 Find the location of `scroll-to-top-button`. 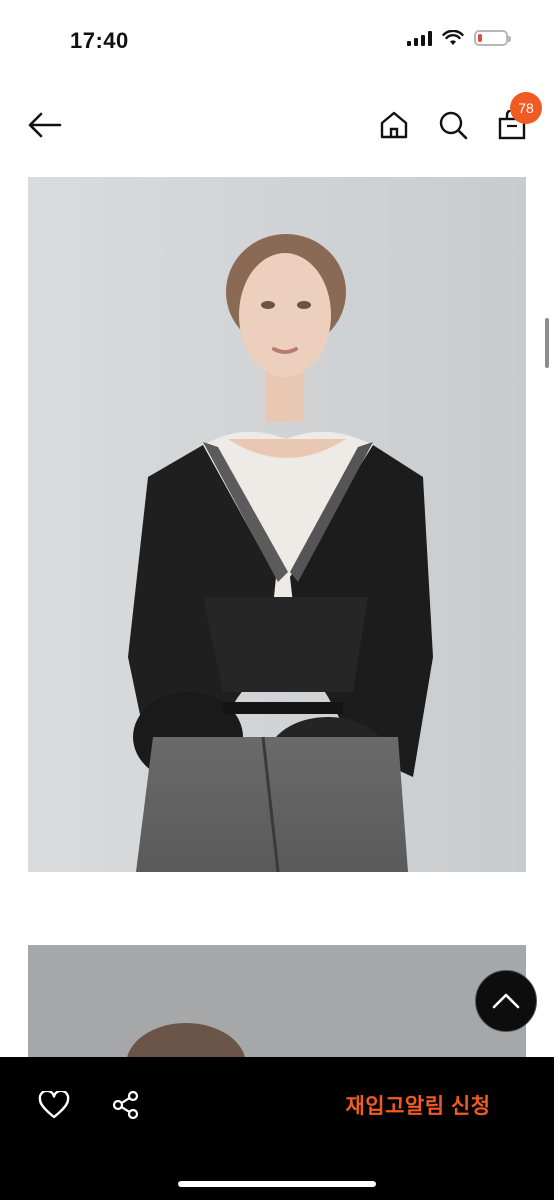

scroll-to-top-button is located at coordinates (506, 1001).